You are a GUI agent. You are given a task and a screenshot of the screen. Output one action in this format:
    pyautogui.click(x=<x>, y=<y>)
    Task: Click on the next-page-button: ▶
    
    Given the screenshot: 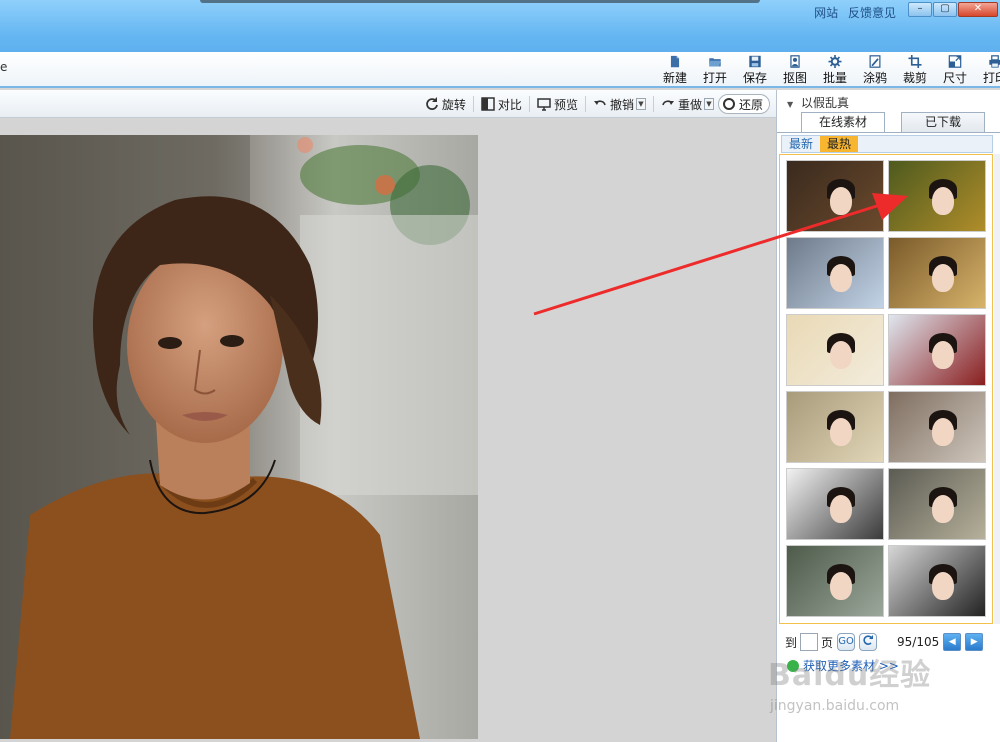 What is the action you would take?
    pyautogui.click(x=974, y=642)
    